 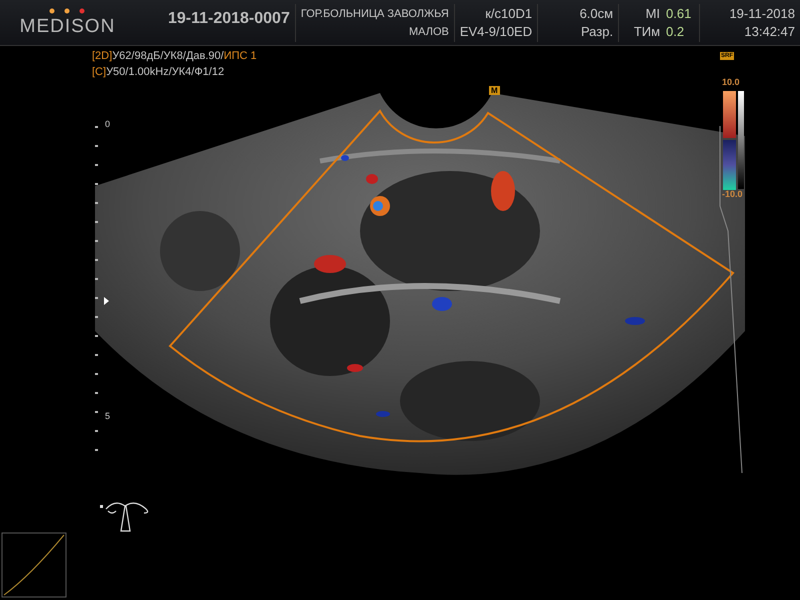 I want to click on parameter-text: У62/98дБ/УК8/Дав.90/, so click(x=168, y=56).